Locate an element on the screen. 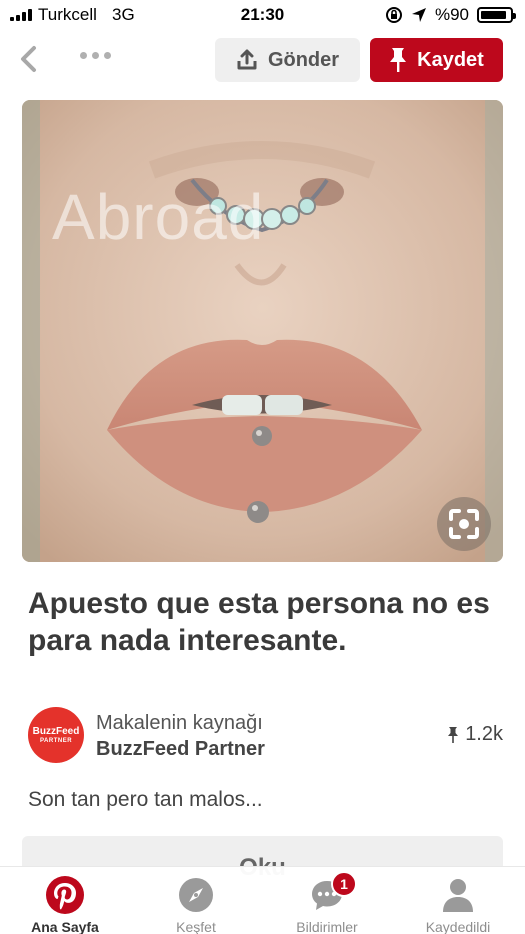  tab-explore: Keşfet is located at coordinates (196, 904).